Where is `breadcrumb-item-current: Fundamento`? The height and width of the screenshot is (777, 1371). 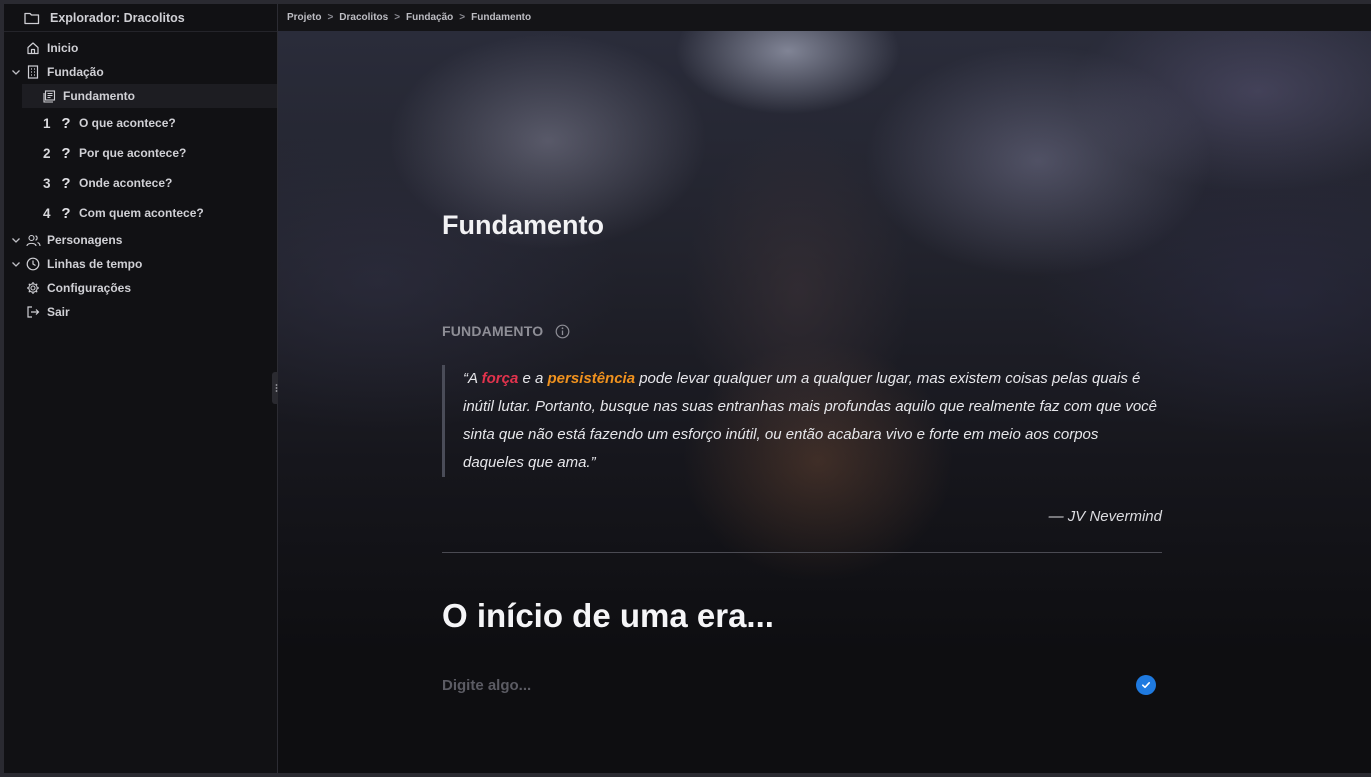
breadcrumb-item-current: Fundamento is located at coordinates (501, 17).